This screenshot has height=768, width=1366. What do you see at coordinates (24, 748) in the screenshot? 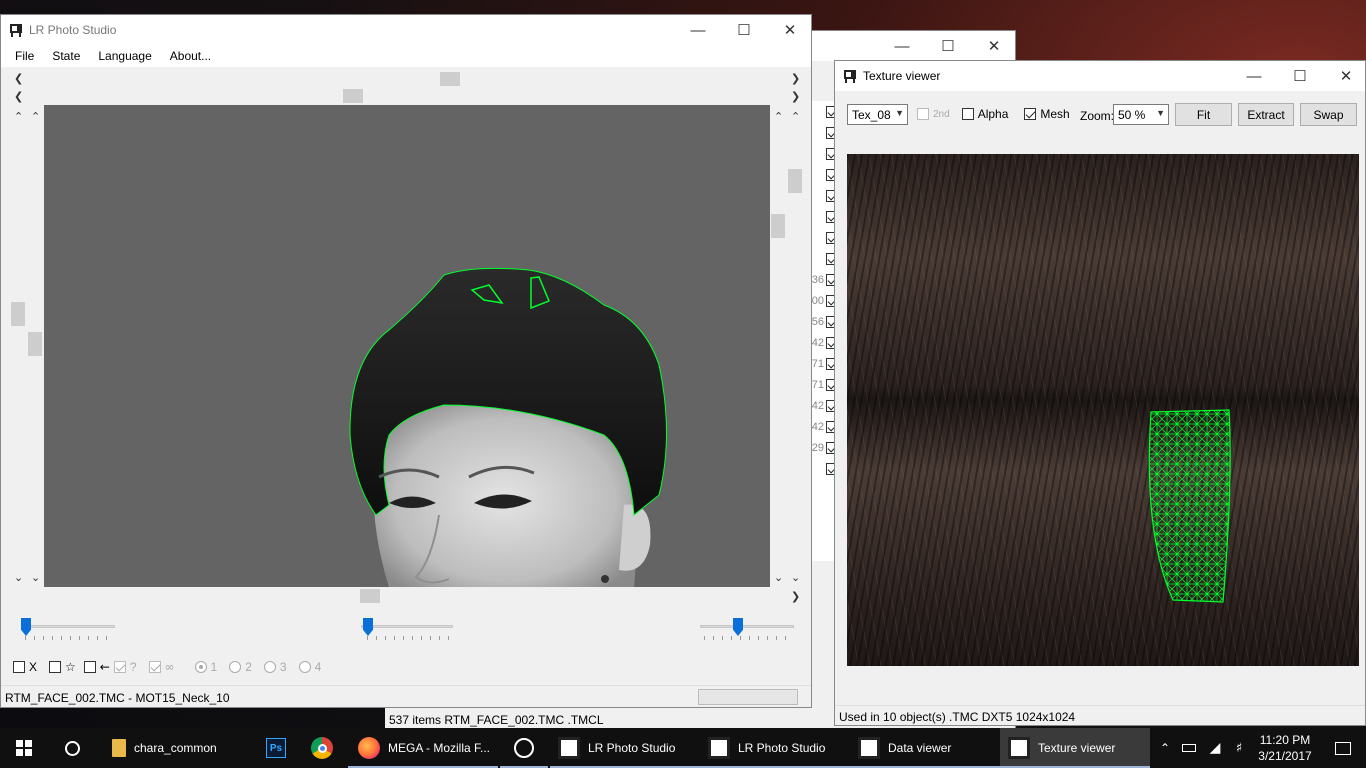
I see `start-button` at bounding box center [24, 748].